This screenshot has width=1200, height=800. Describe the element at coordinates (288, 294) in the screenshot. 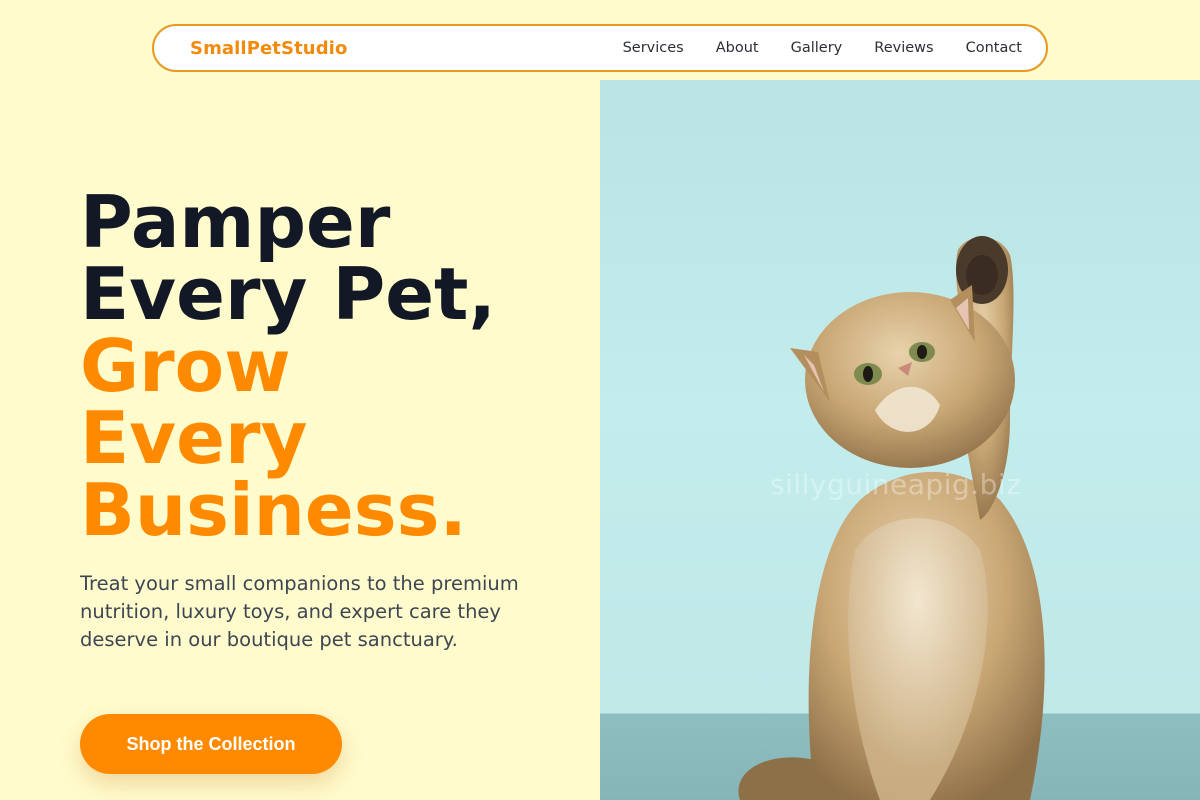

I see `hero-title-line: Every Pet,` at that location.